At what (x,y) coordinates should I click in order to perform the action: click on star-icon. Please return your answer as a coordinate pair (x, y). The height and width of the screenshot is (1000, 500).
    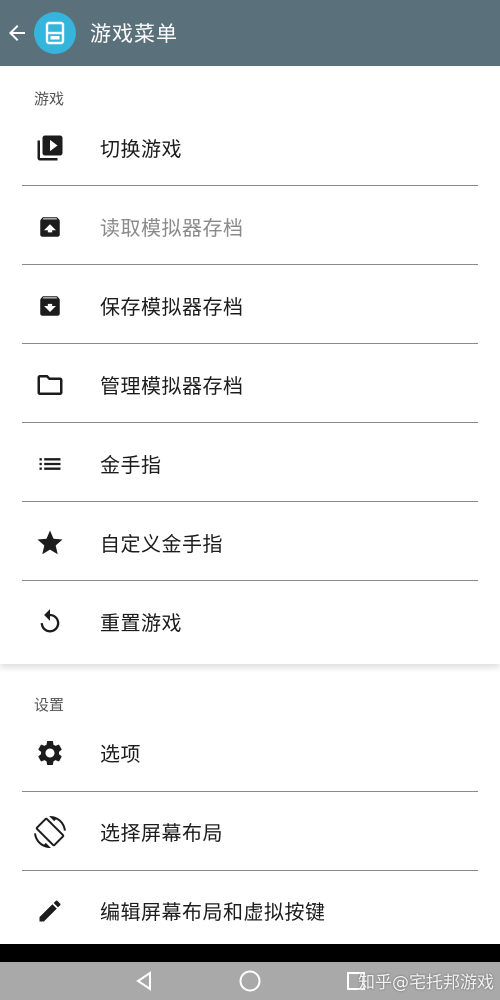
    Looking at the image, I should click on (50, 543).